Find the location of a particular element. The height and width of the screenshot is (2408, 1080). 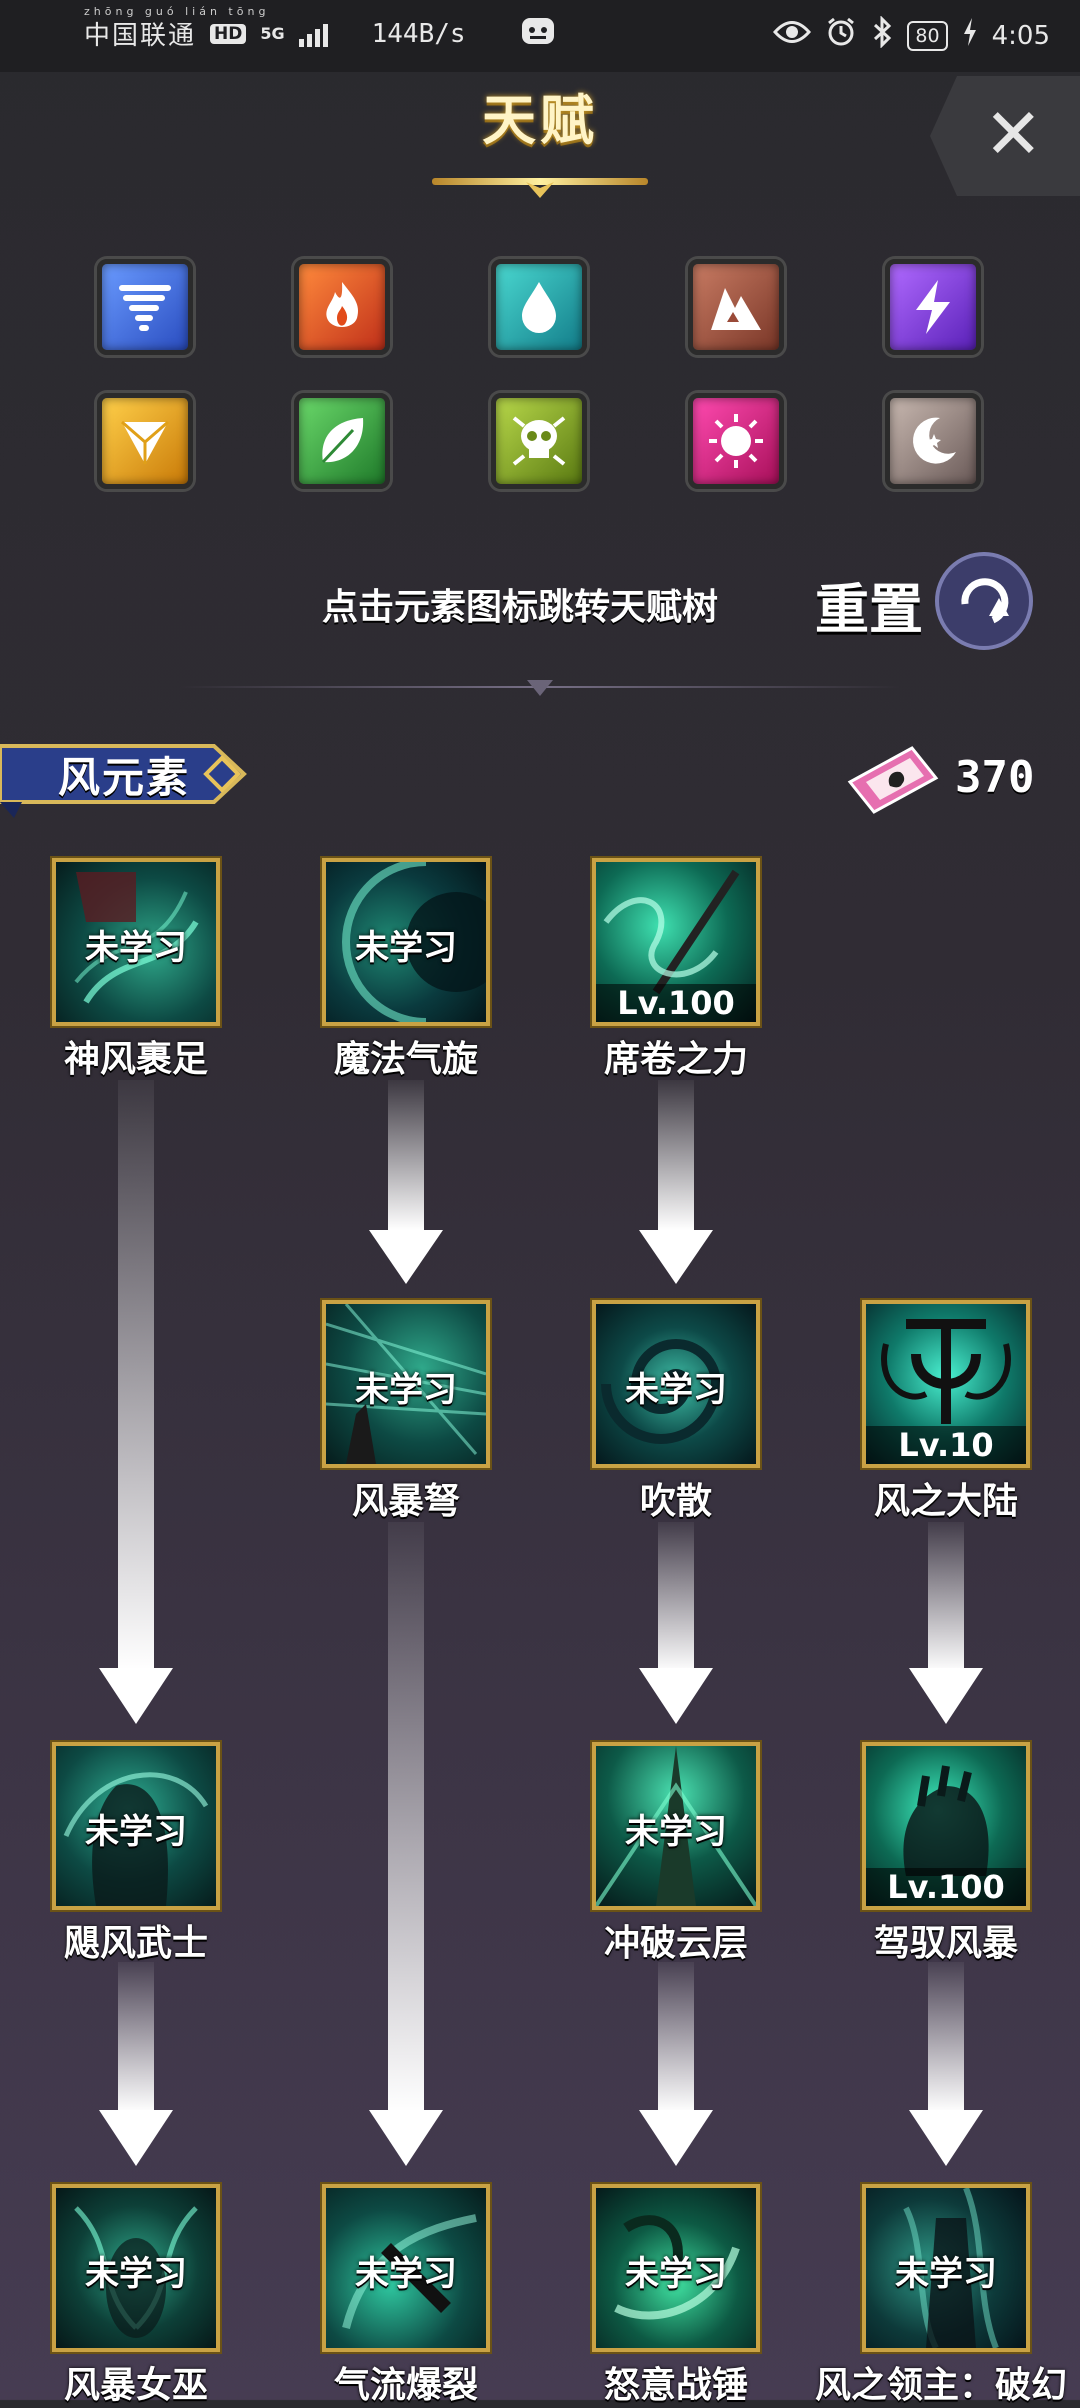

talent-node-fengzhidalu: Lv.10 is located at coordinates (946, 1384).